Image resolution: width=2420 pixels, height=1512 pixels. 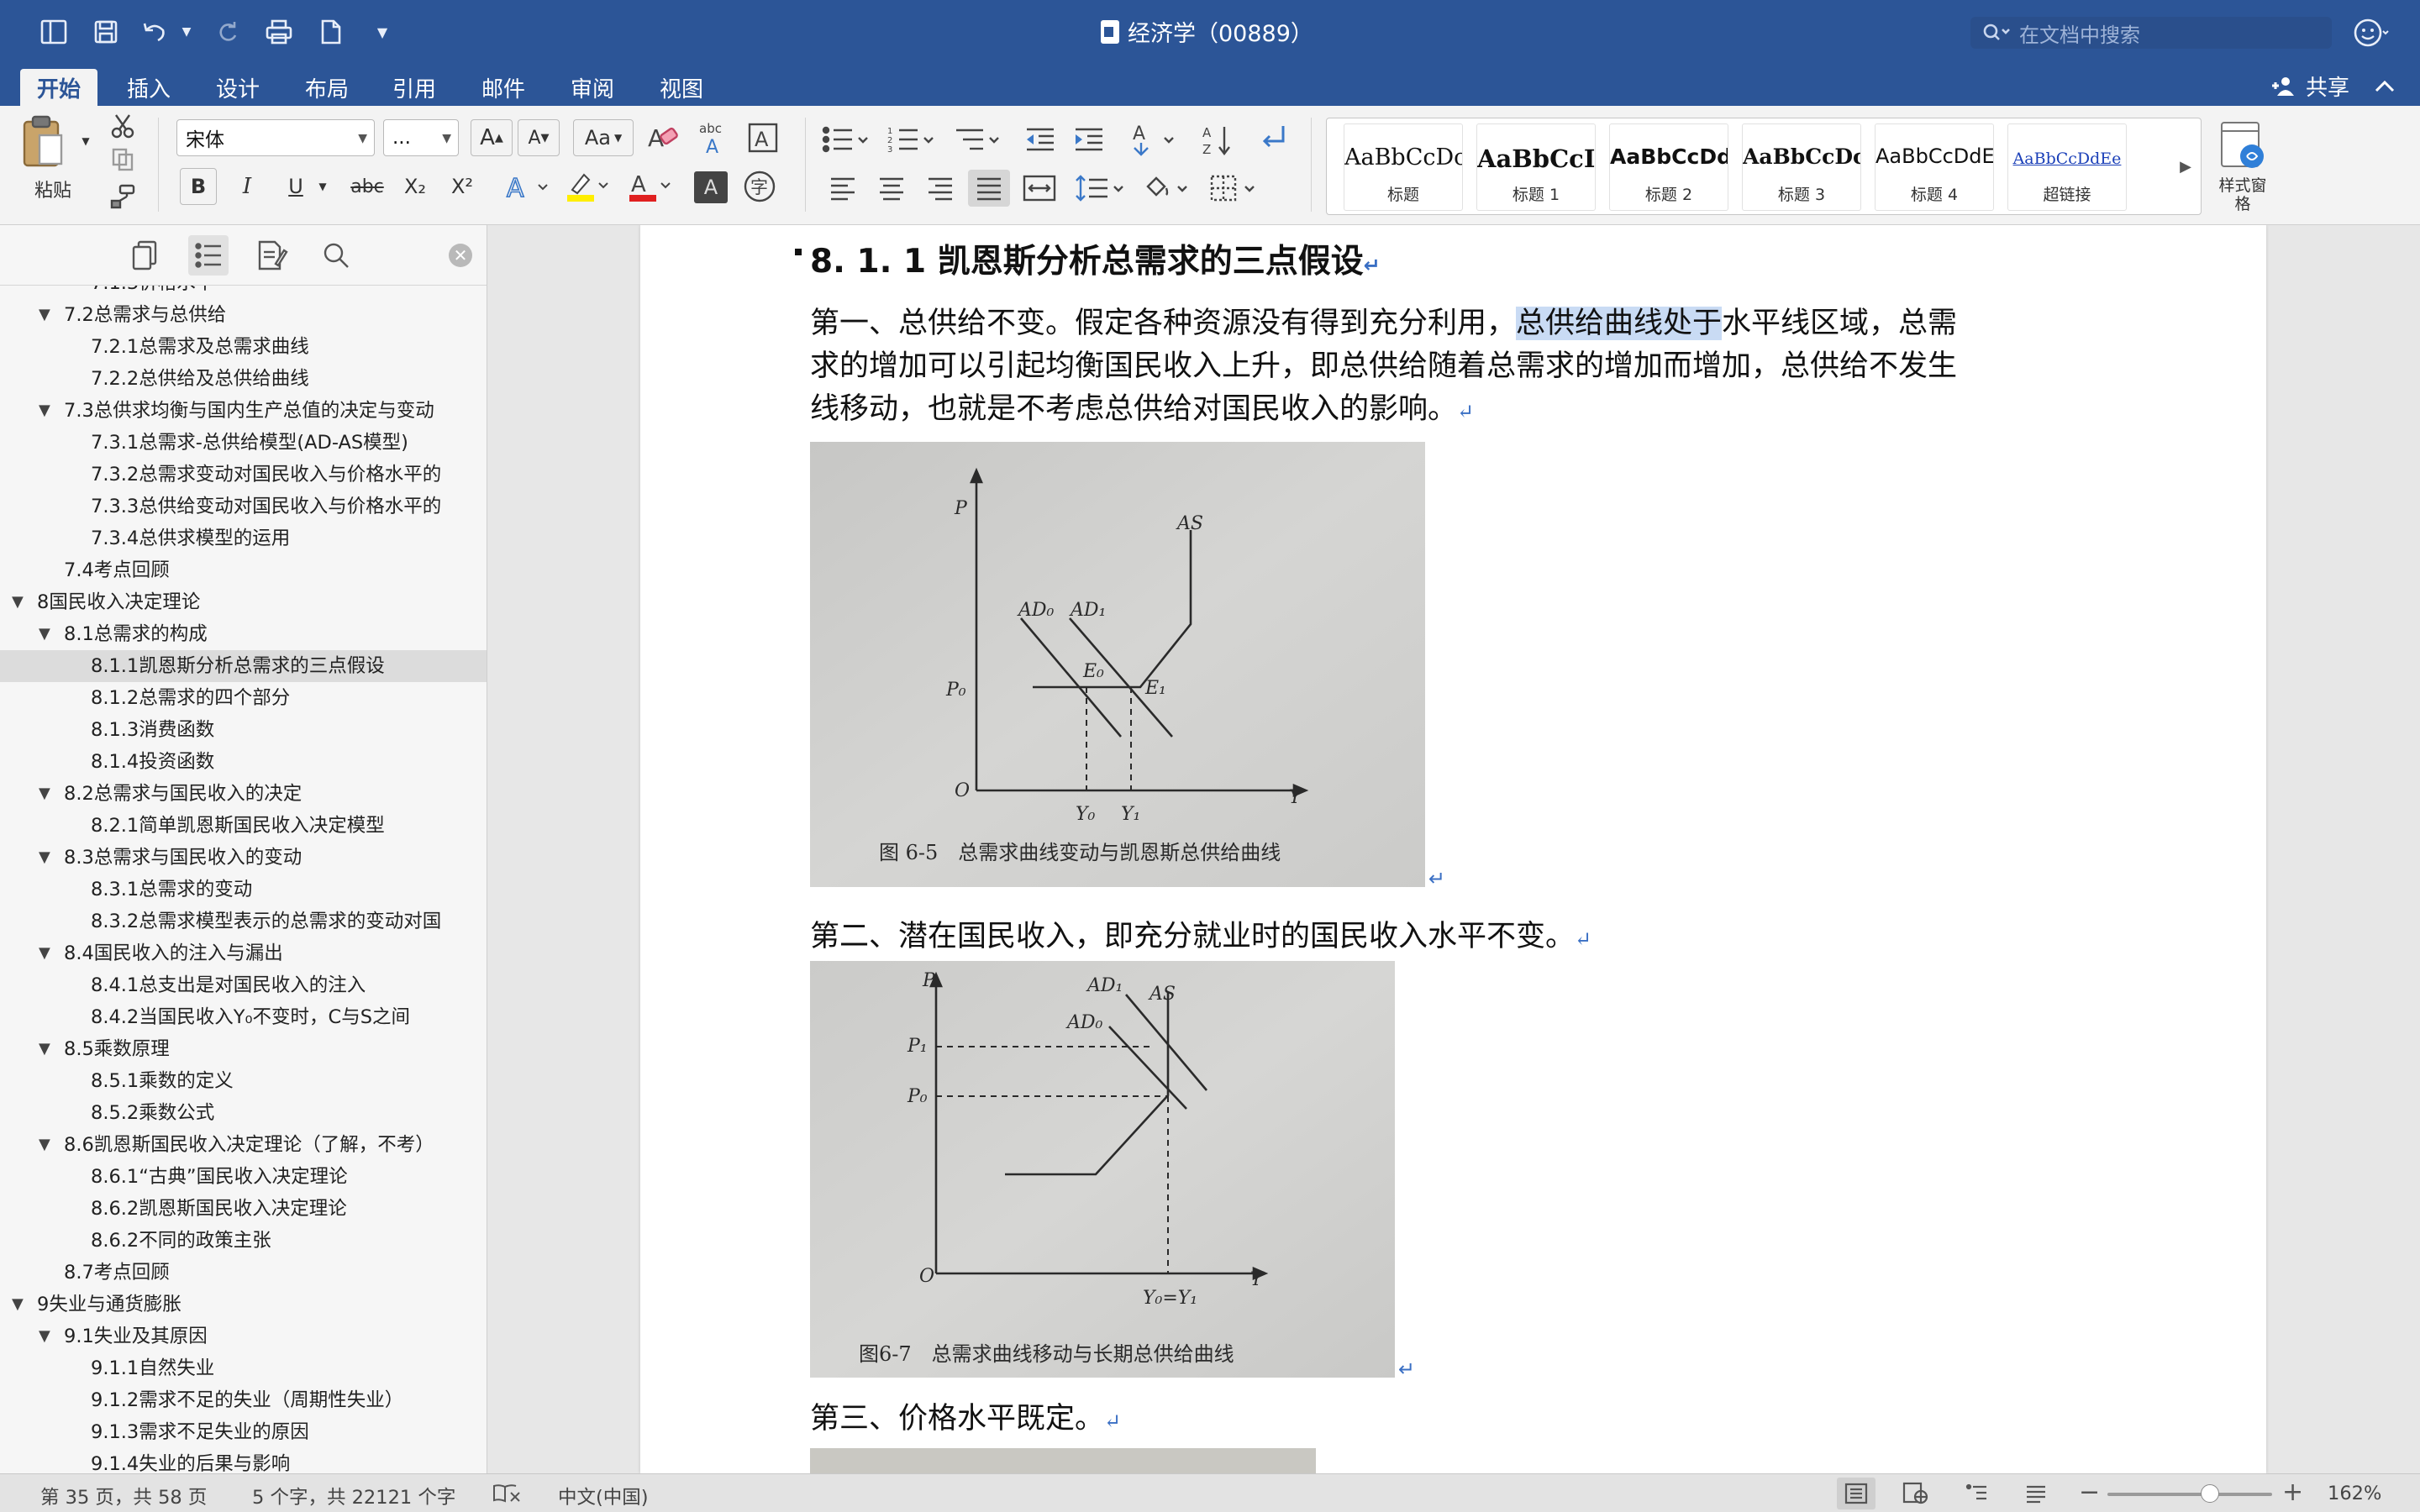 I want to click on subscript-button: X₂, so click(x=415, y=186).